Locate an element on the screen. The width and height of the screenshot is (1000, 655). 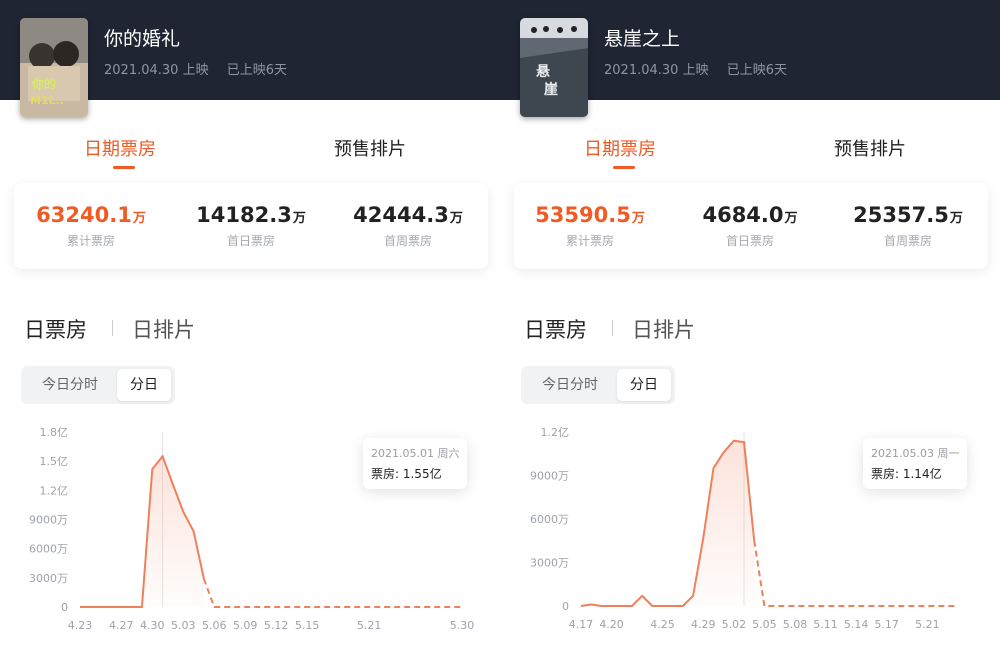
stat-unit: 万 is located at coordinates (956, 218).